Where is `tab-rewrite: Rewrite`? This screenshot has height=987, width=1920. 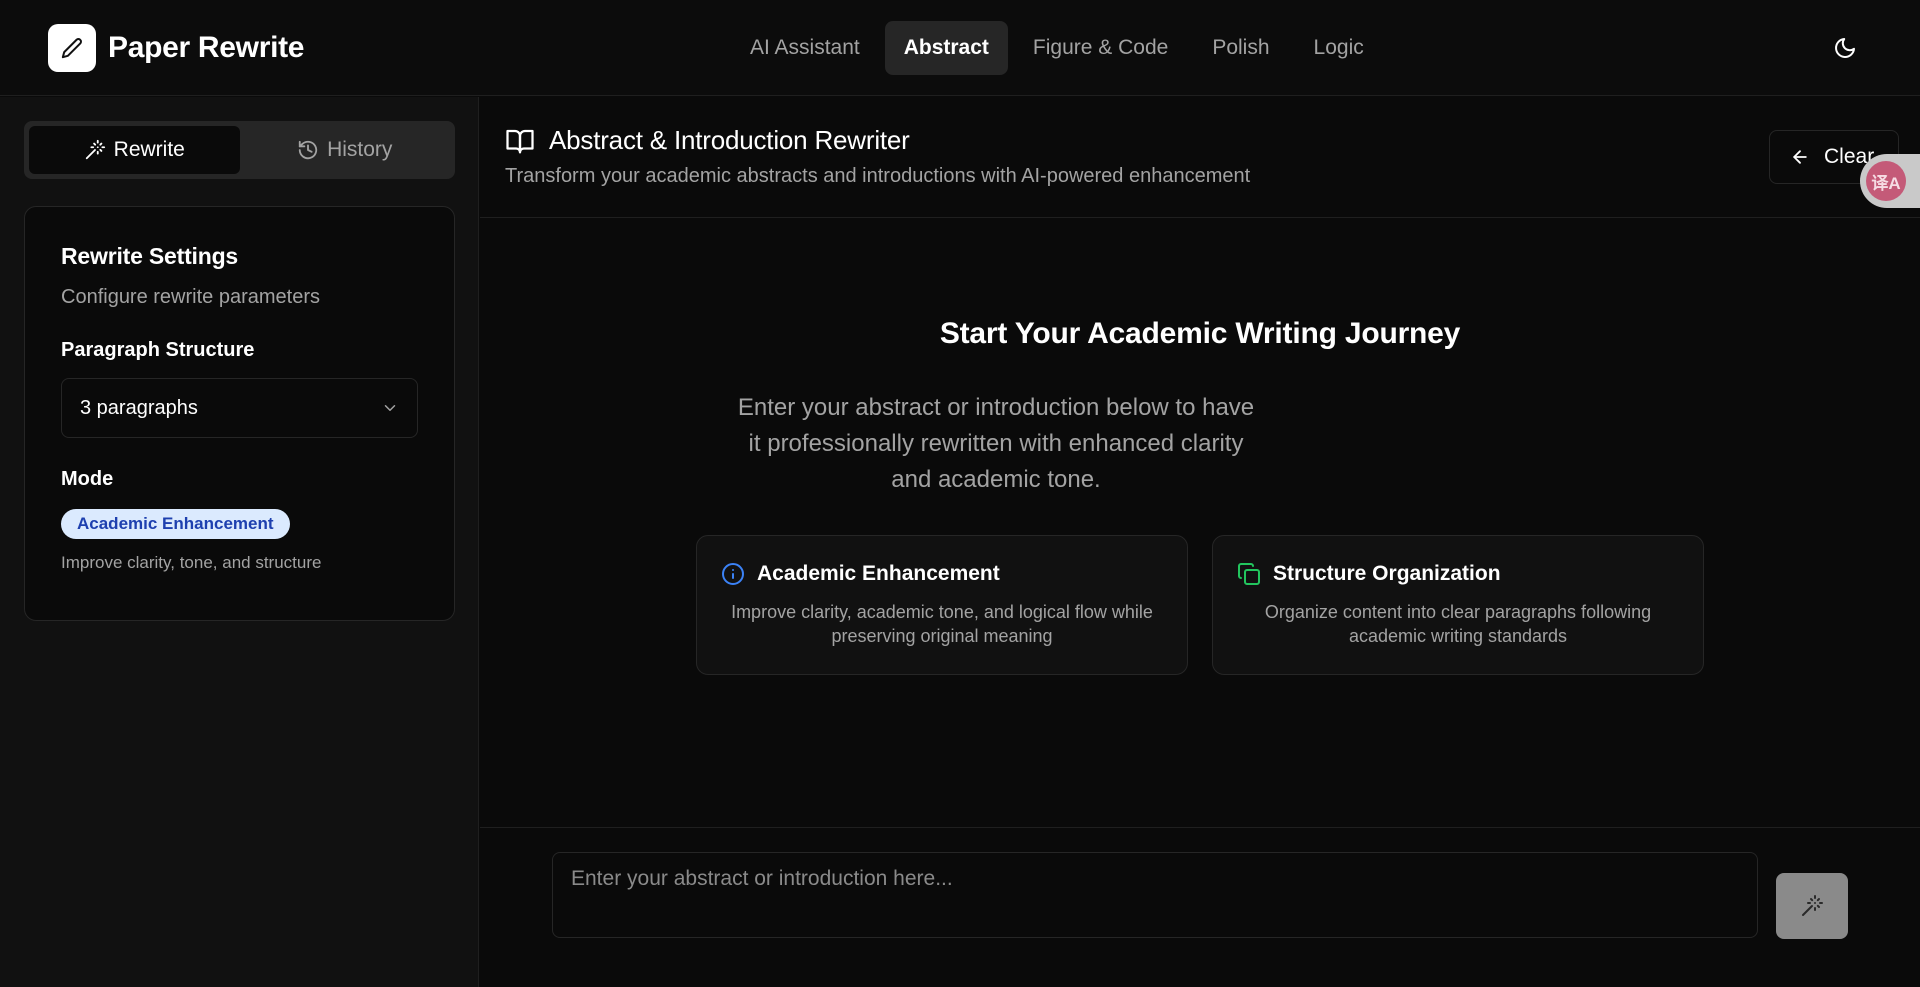
tab-rewrite: Rewrite is located at coordinates (134, 150).